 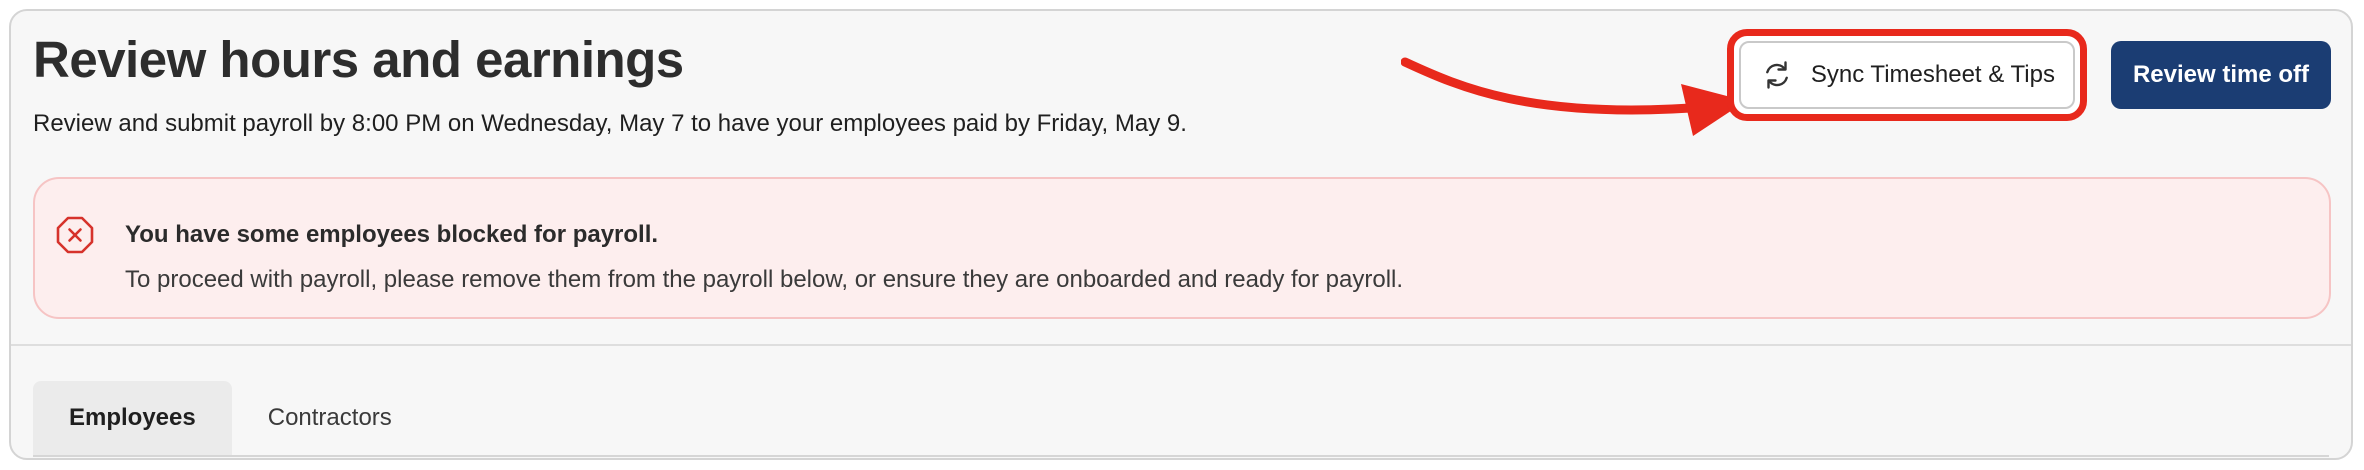 I want to click on page-title: Review hours and earnings, so click(x=358, y=59).